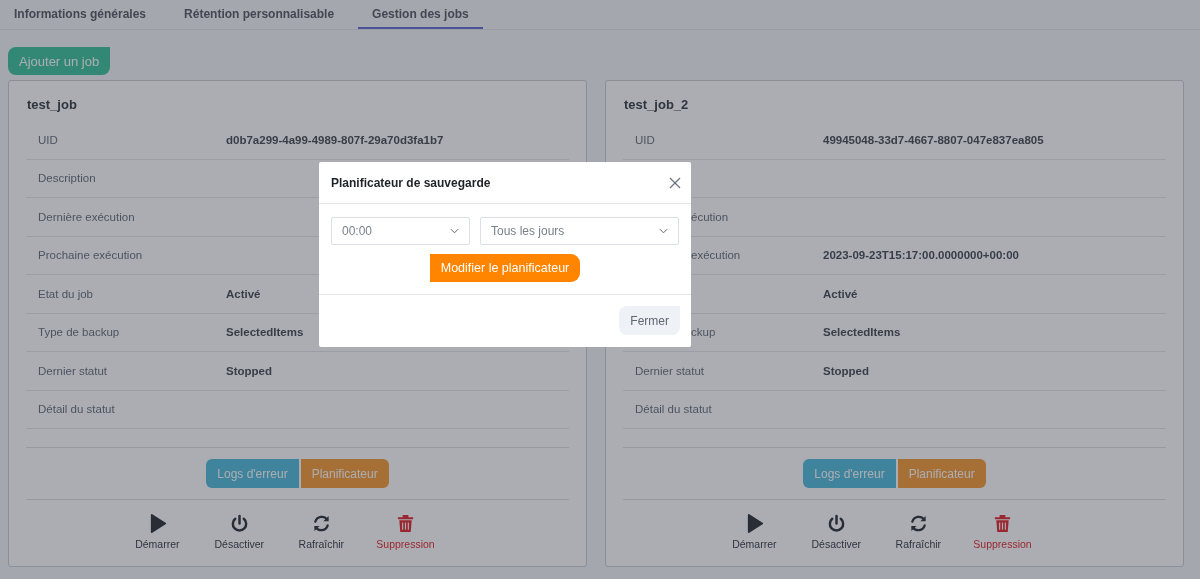 This screenshot has width=1200, height=579. I want to click on tab: Informations générales, so click(80, 14).